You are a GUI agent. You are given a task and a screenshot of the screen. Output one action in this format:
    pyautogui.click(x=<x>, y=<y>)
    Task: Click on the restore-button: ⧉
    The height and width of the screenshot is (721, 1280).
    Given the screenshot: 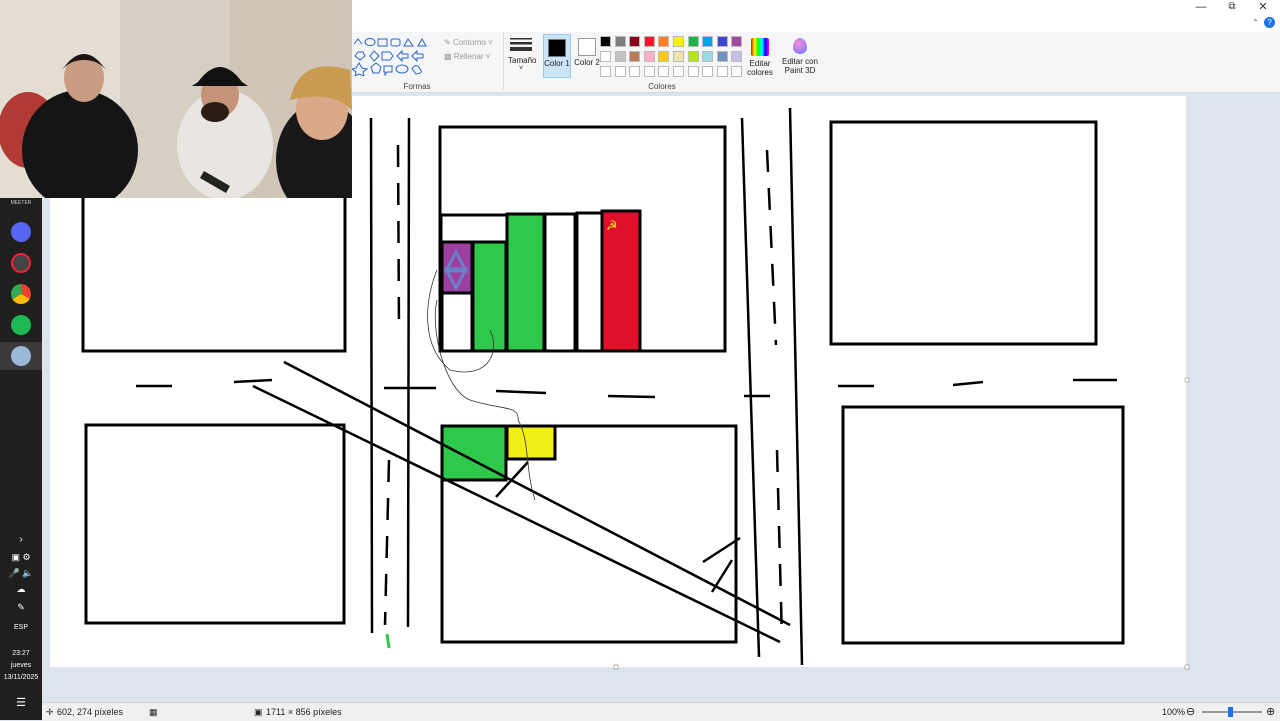 What is the action you would take?
    pyautogui.click(x=1232, y=8)
    